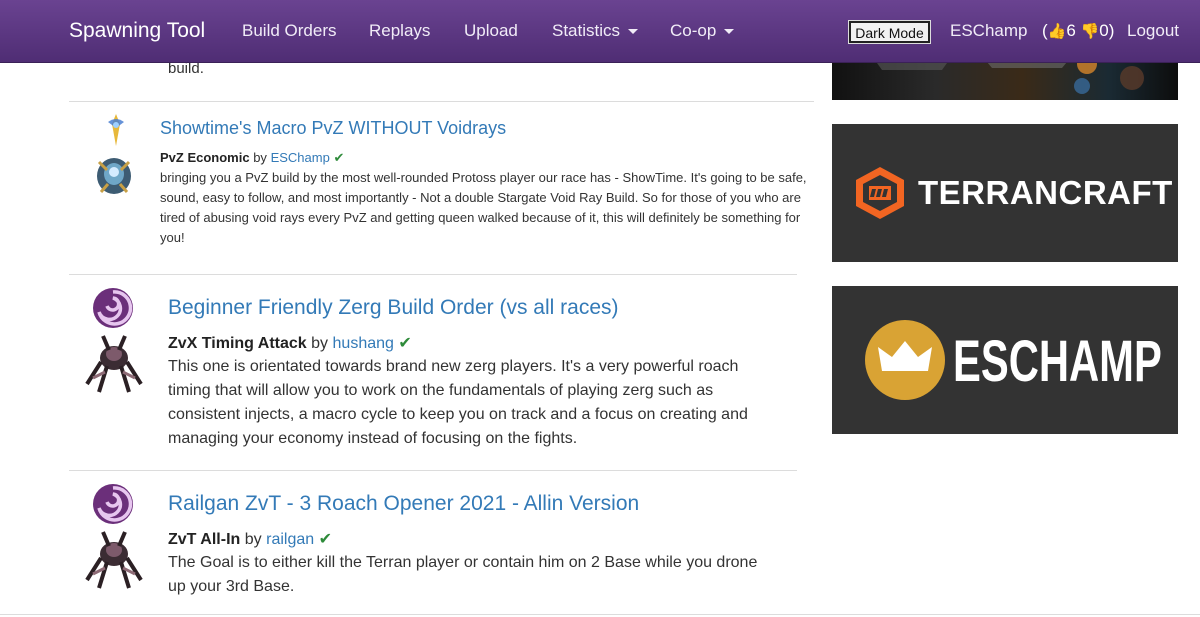 The image size is (1200, 617). I want to click on brand-link: Spawning Tool, so click(137, 31).